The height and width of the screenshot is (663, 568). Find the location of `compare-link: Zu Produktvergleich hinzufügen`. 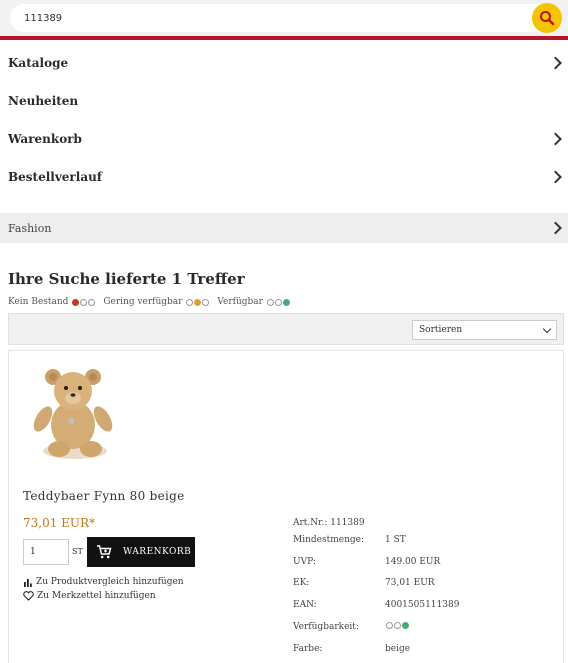

compare-link: Zu Produktvergleich hinzufügen is located at coordinates (103, 582).